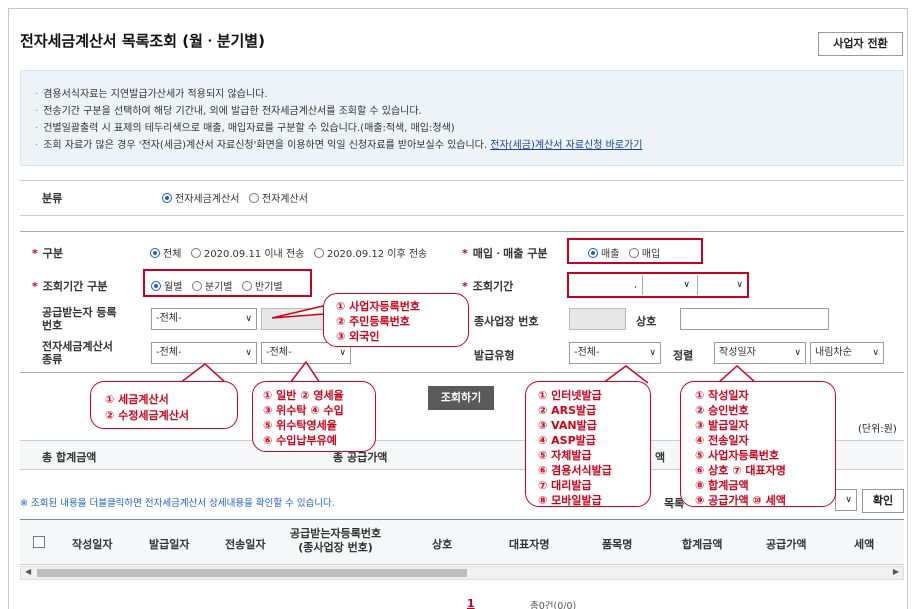  What do you see at coordinates (305, 372) in the screenshot?
I see `callout-pointer` at bounding box center [305, 372].